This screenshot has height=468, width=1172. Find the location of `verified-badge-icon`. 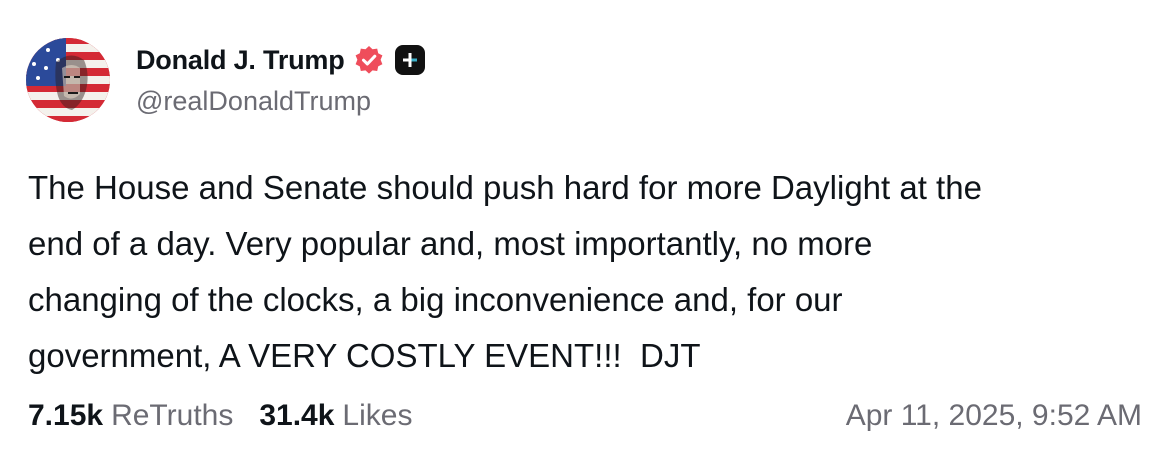

verified-badge-icon is located at coordinates (369, 60).